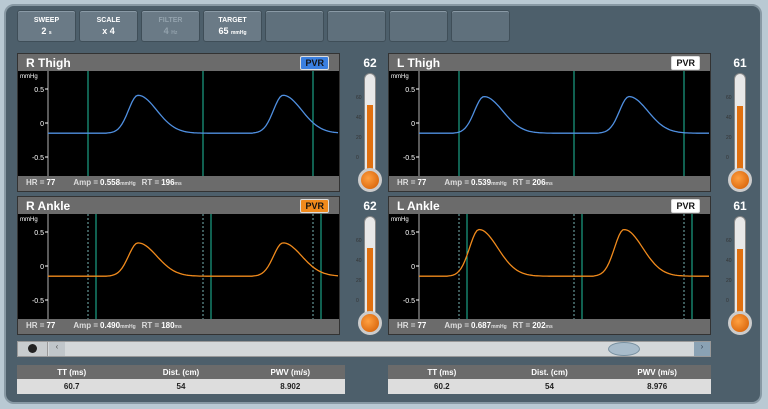 The height and width of the screenshot is (409, 768). What do you see at coordinates (71, 386) in the screenshot?
I see `table-cell: 60.7` at bounding box center [71, 386].